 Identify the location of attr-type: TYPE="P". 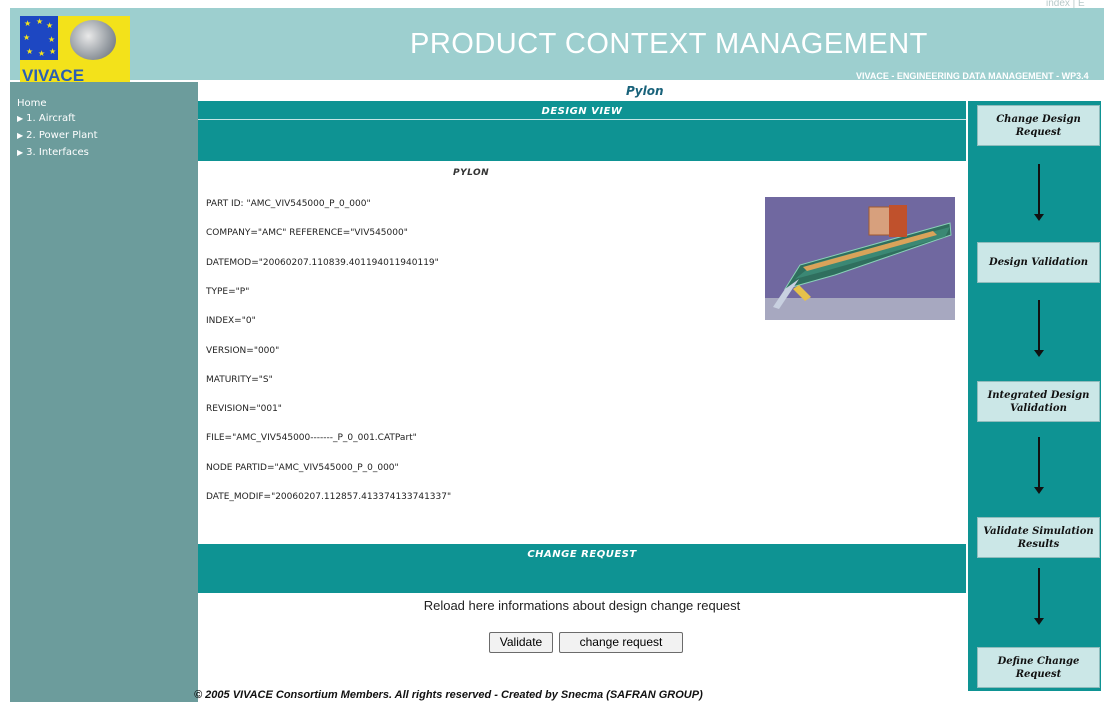
(228, 292).